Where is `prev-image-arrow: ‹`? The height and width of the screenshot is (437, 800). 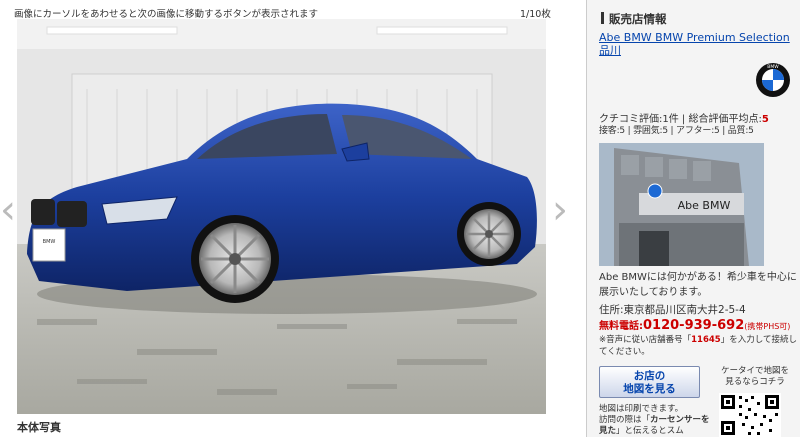
prev-image-arrow: ‹ is located at coordinates (8, 210).